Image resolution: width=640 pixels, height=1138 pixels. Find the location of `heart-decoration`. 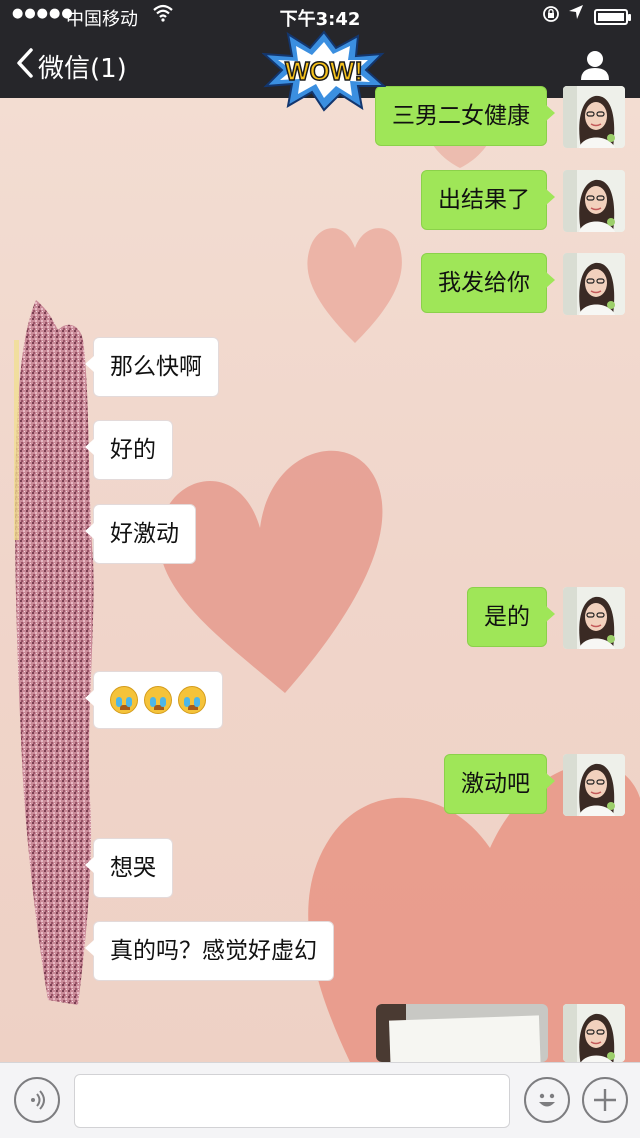

heart-decoration is located at coordinates (354, 285).